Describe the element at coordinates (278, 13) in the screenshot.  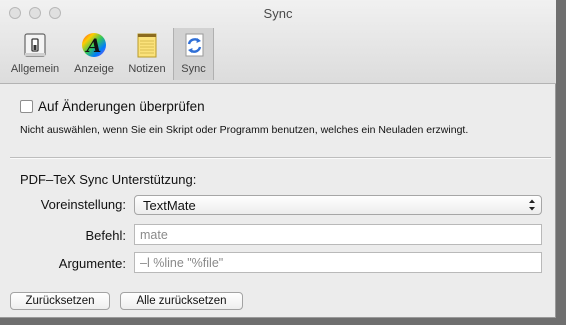
I see `window-title: Sync` at that location.